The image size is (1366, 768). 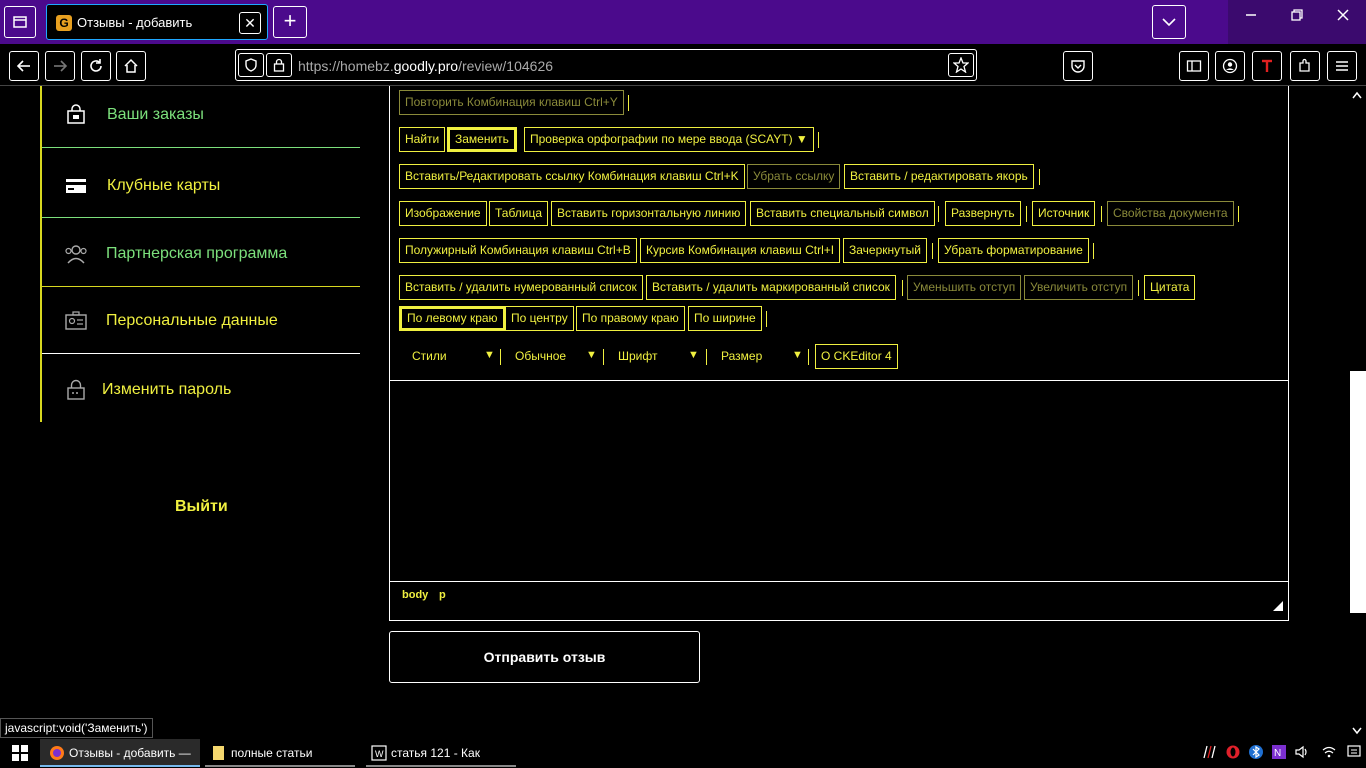 What do you see at coordinates (76, 728) in the screenshot?
I see `status-url: javascript:void('Заменить')` at bounding box center [76, 728].